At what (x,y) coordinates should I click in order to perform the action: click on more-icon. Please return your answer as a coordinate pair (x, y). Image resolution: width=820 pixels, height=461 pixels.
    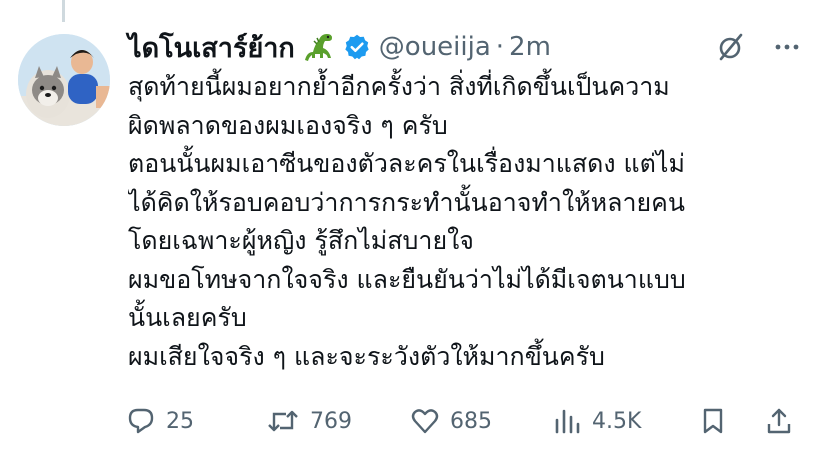
    Looking at the image, I should click on (787, 49).